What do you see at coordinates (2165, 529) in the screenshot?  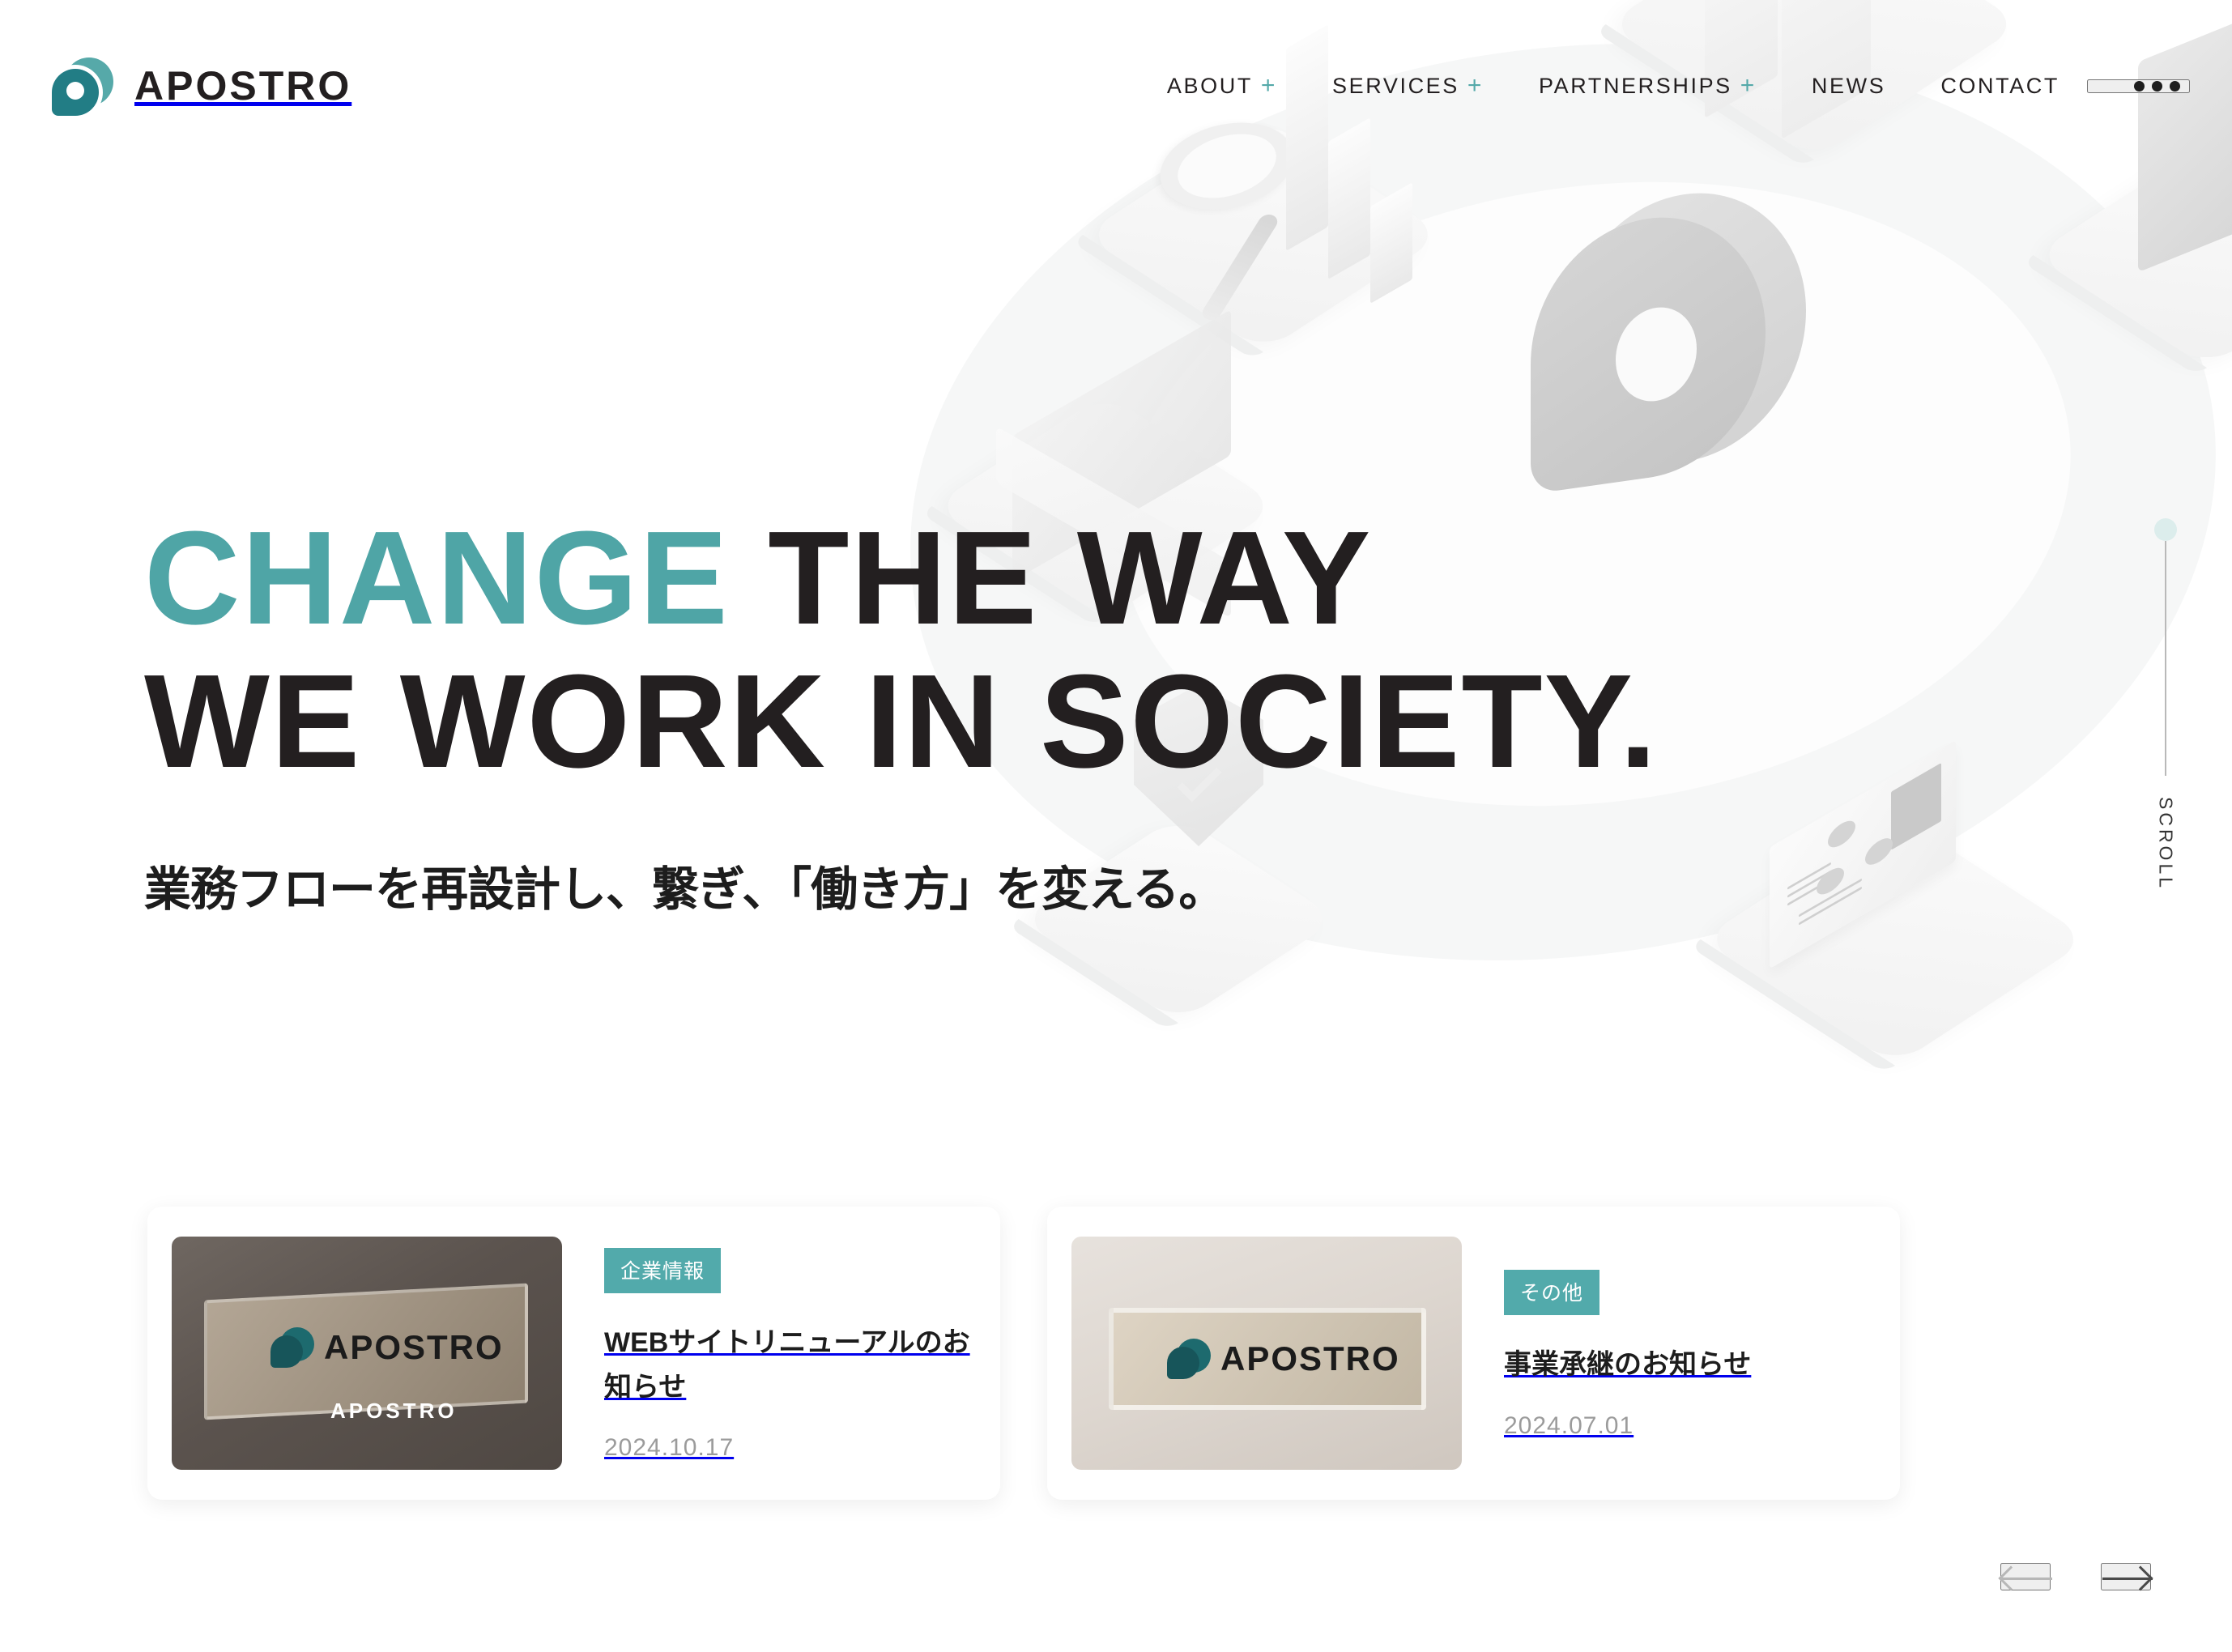 I see `scroll-dot-icon` at bounding box center [2165, 529].